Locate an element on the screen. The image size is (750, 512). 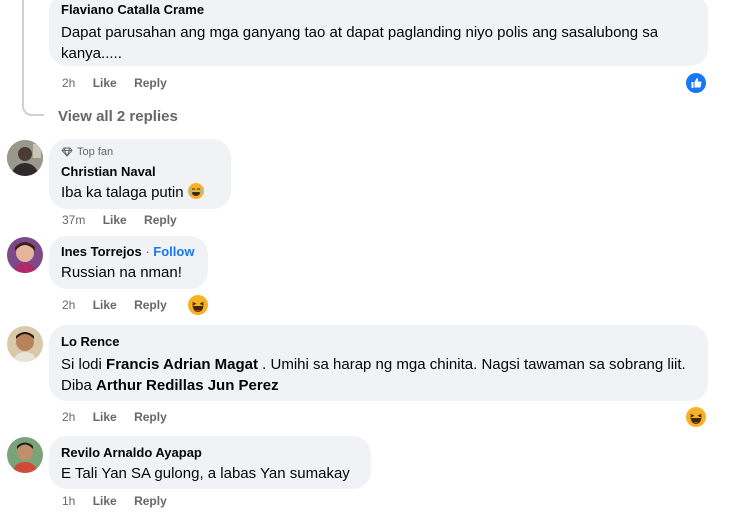
laughing-emoji-icon is located at coordinates (195, 191).